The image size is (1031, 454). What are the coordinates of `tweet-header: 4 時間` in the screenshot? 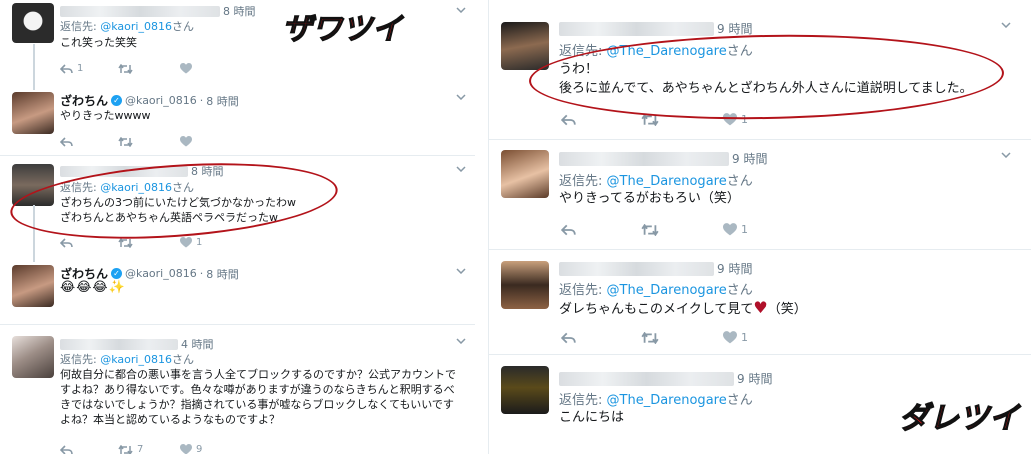 It's located at (137, 344).